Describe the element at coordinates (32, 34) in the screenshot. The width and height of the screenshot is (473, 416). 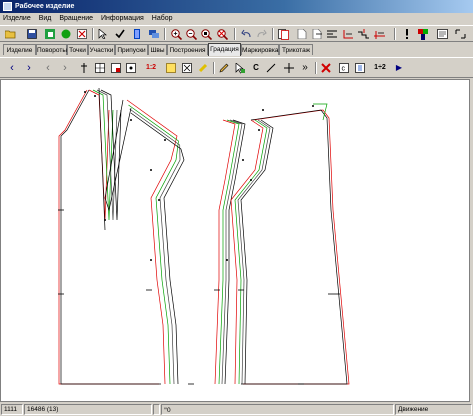
I see `save-icon` at that location.